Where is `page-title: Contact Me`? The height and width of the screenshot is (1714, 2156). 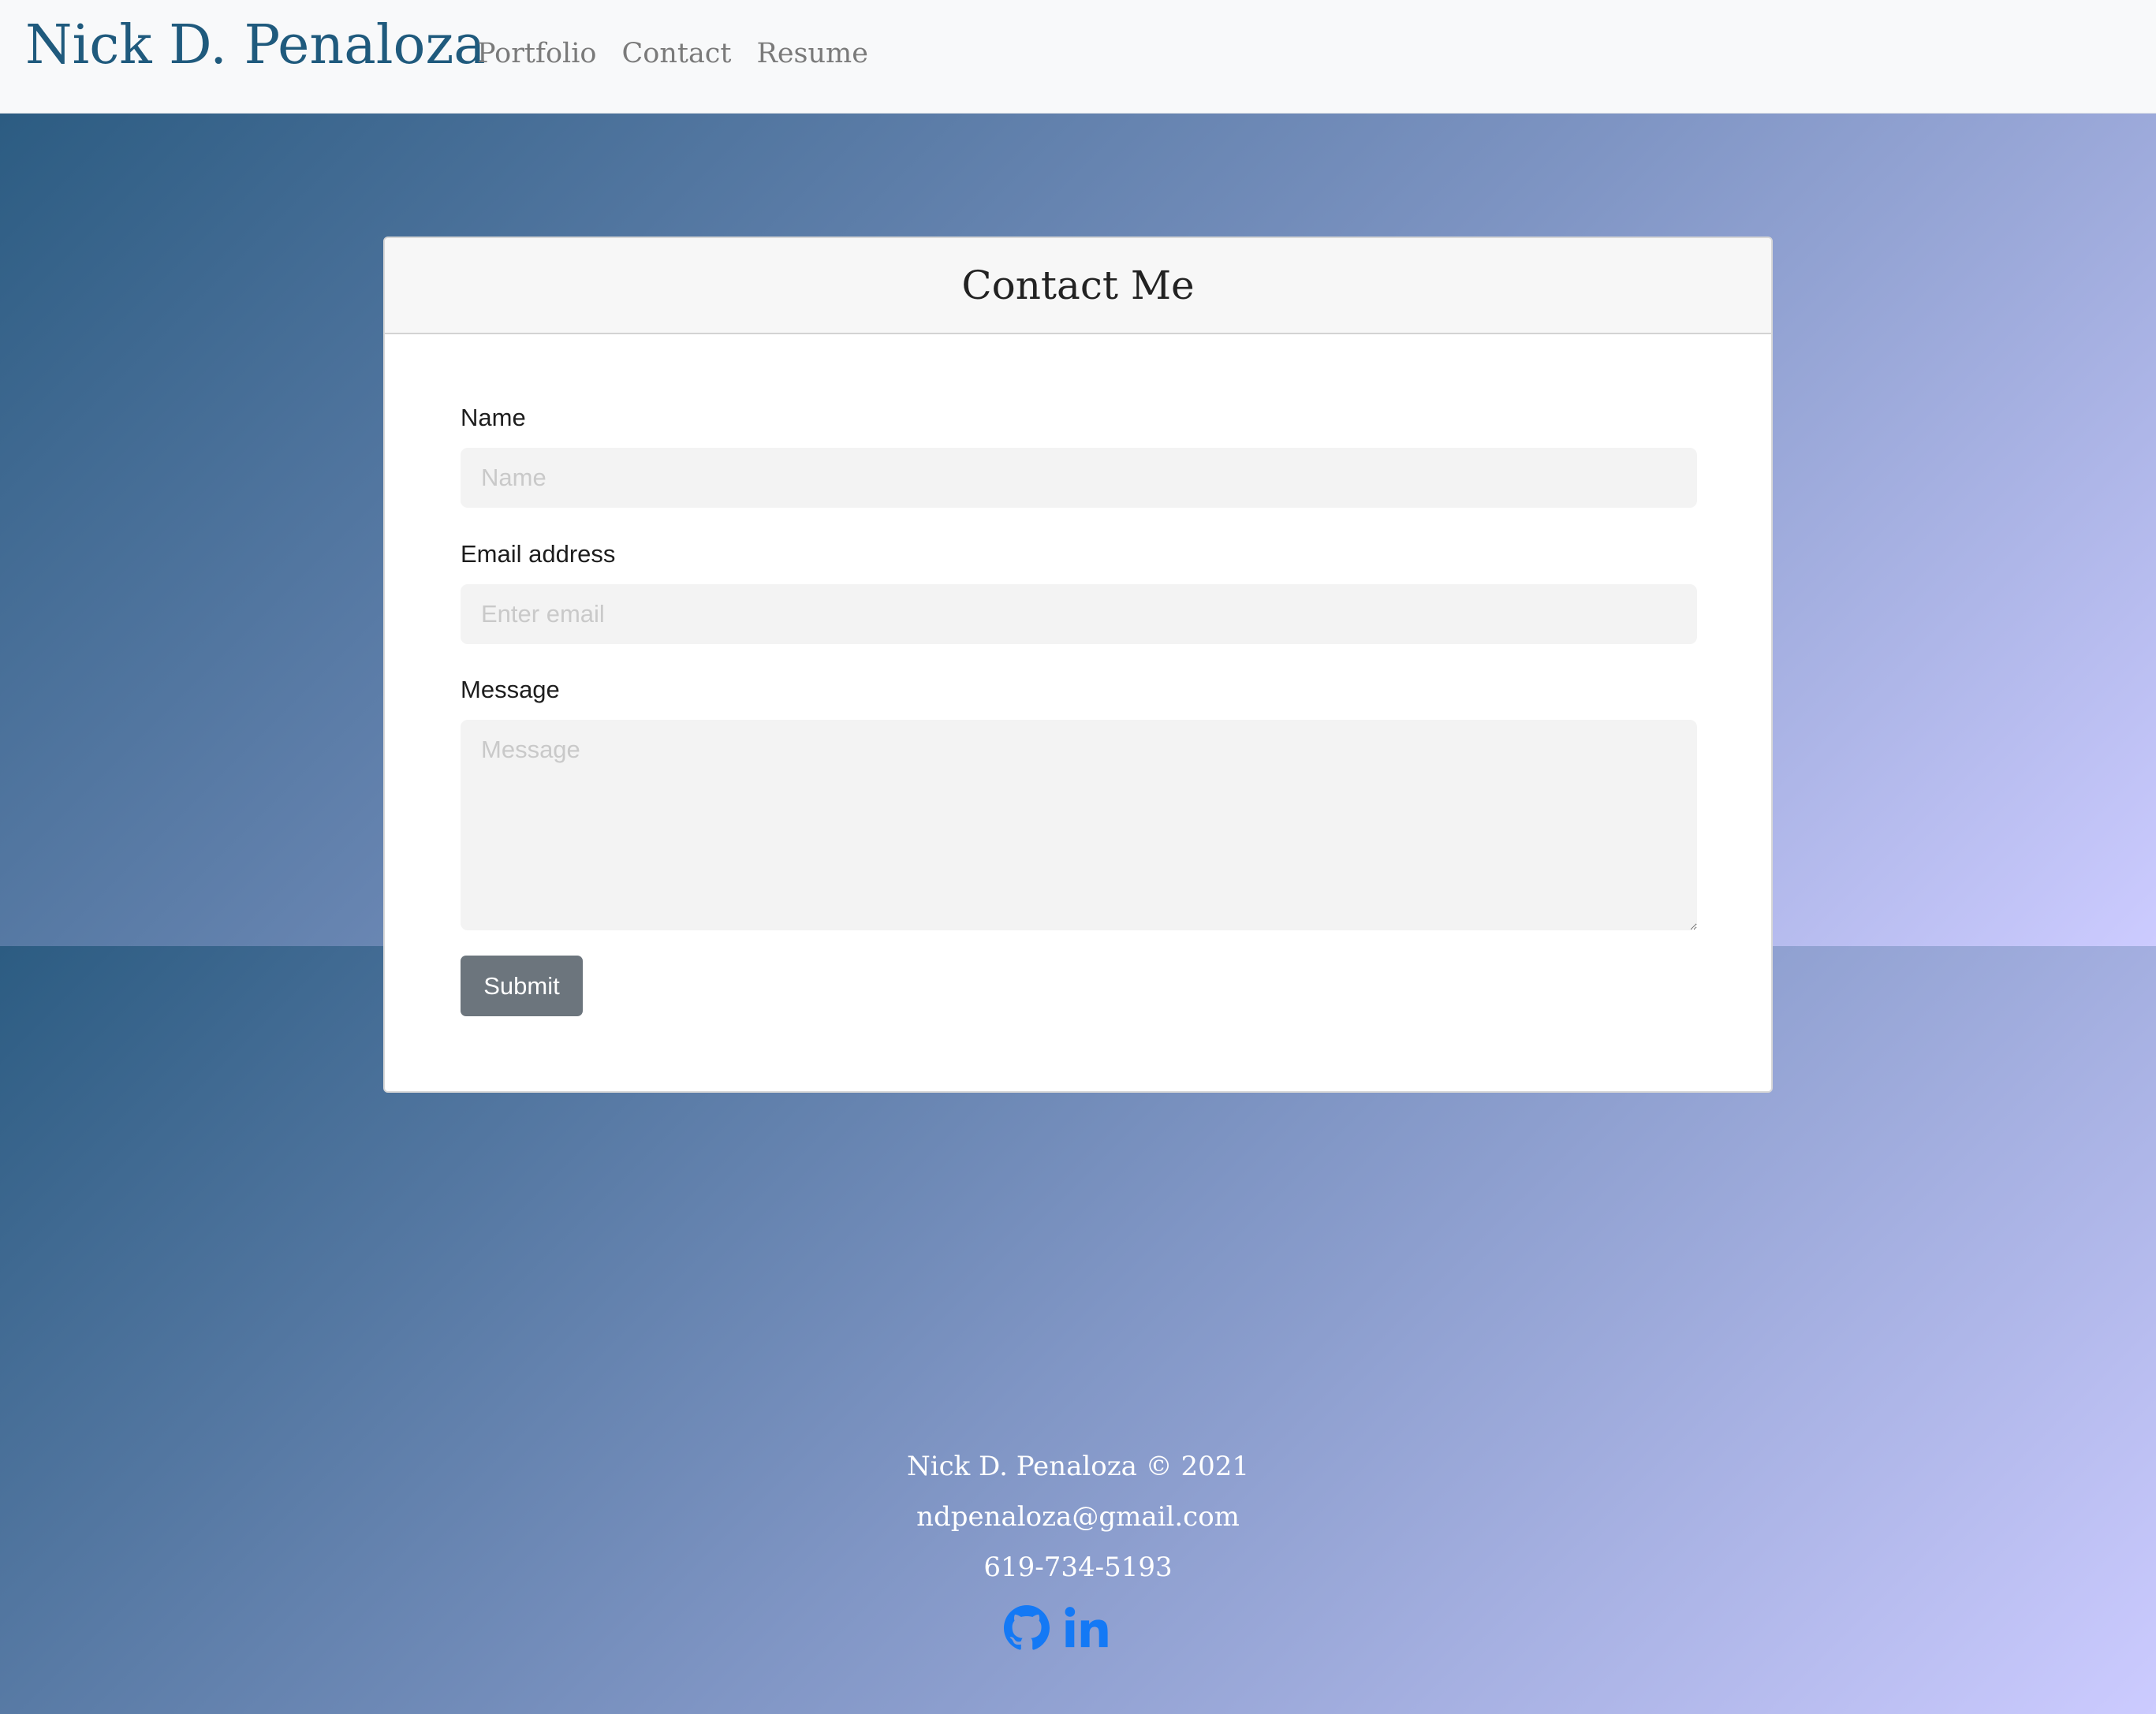 page-title: Contact Me is located at coordinates (1078, 285).